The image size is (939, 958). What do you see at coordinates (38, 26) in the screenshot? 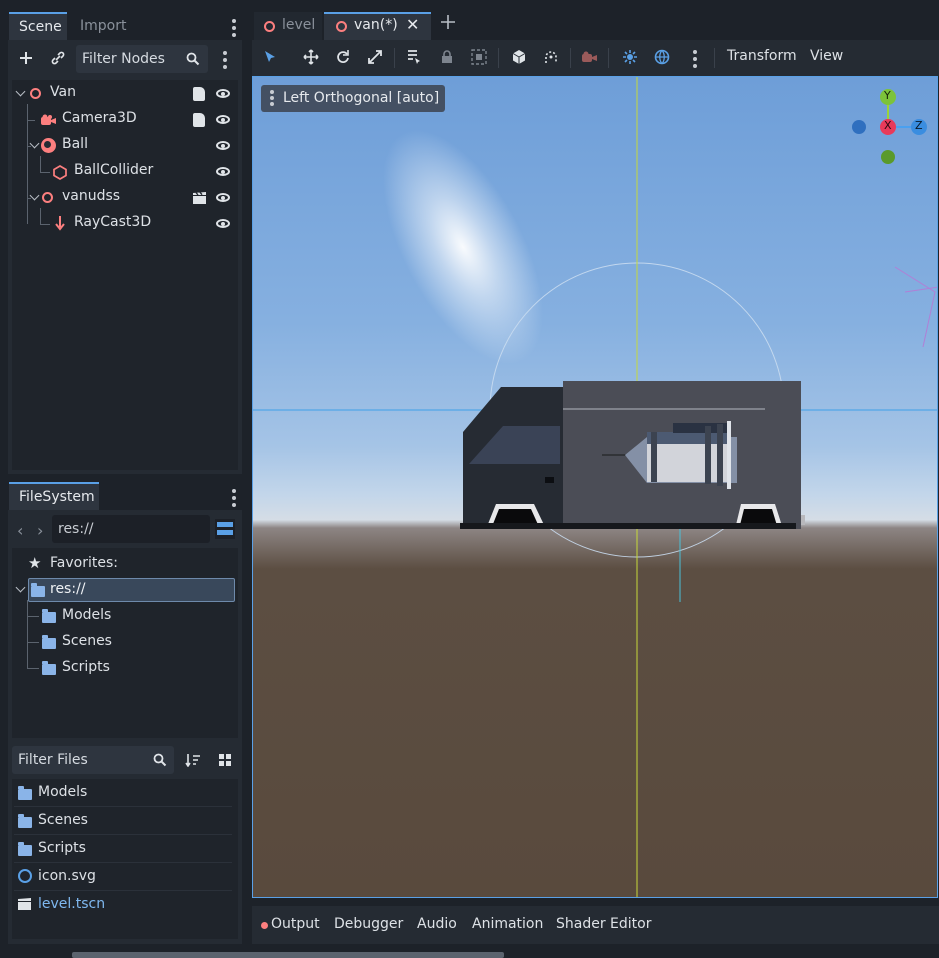
I see `tab-scene: Scene` at bounding box center [38, 26].